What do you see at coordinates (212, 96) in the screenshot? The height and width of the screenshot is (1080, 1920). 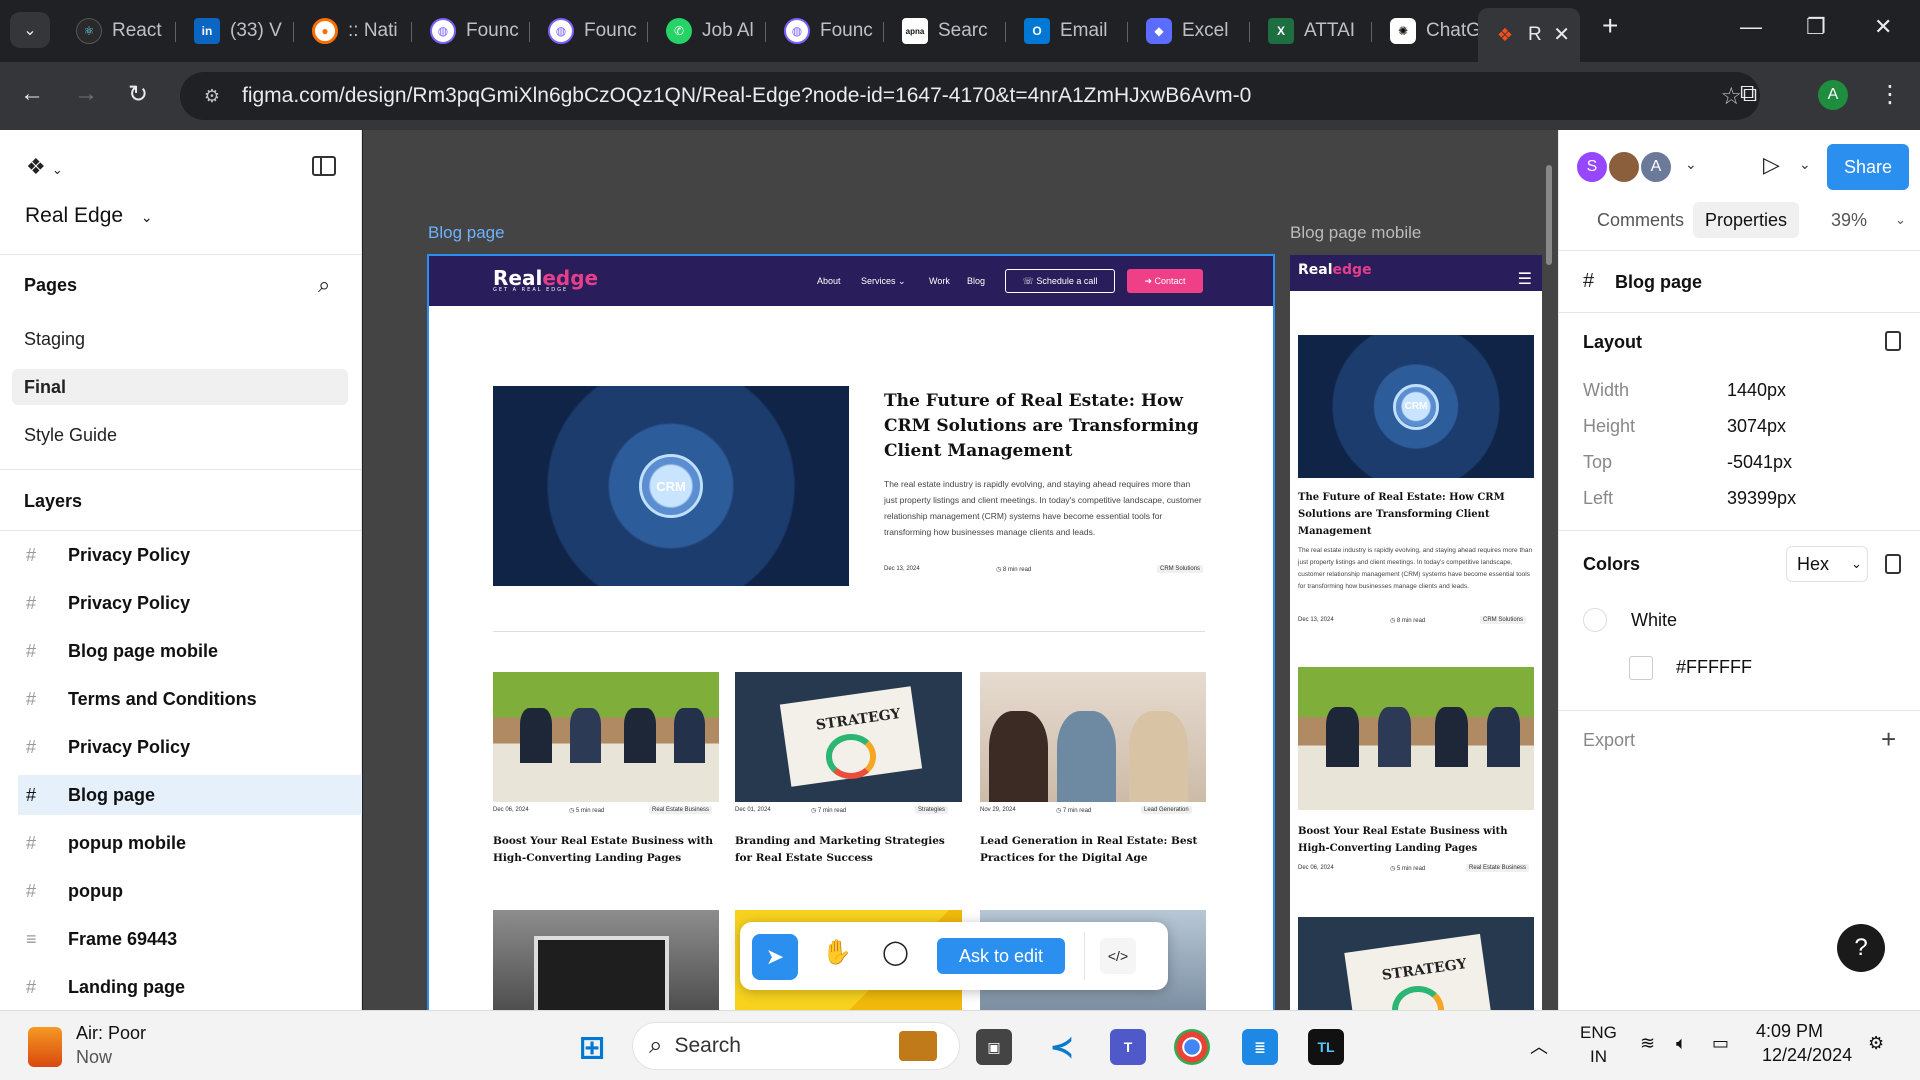 I see `site-settings-icon: ⚙` at bounding box center [212, 96].